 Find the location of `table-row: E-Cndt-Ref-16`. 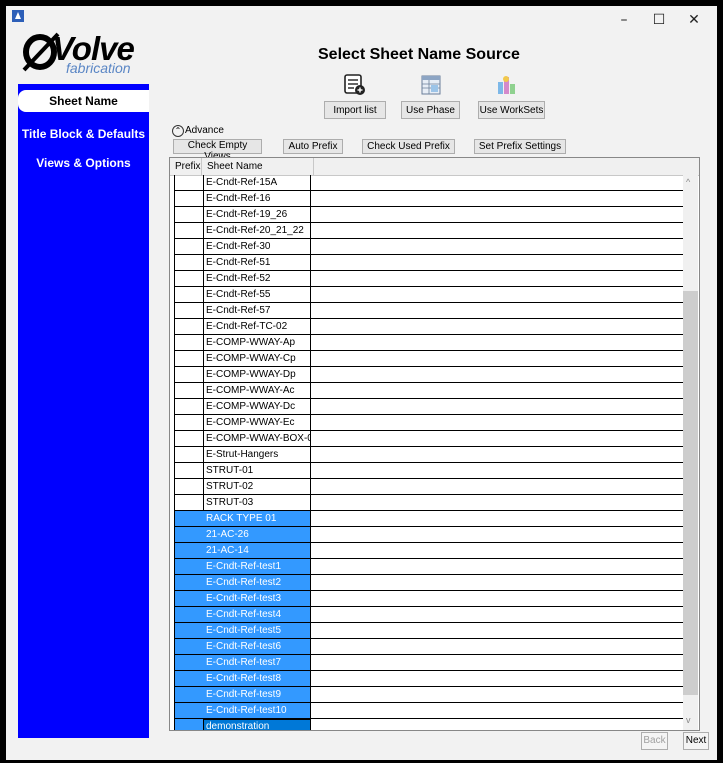

table-row: E-Cndt-Ref-16 is located at coordinates (429, 199).